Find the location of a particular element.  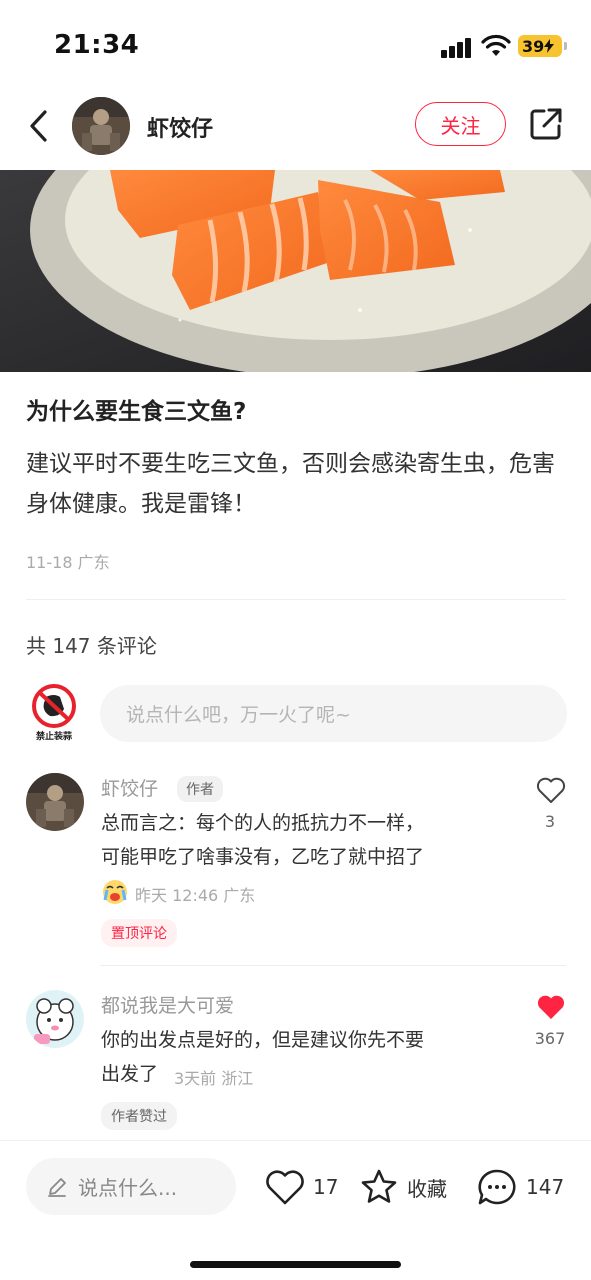

crying-emoji-icon is located at coordinates (115, 892).